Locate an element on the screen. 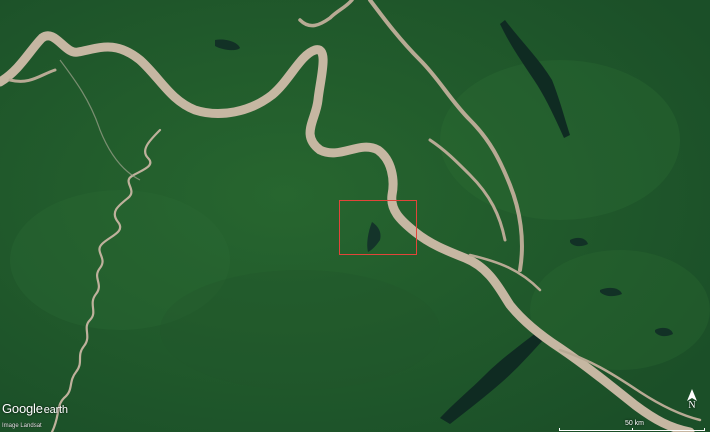 Image resolution: width=710 pixels, height=432 pixels. compass-label: N is located at coordinates (692, 405).